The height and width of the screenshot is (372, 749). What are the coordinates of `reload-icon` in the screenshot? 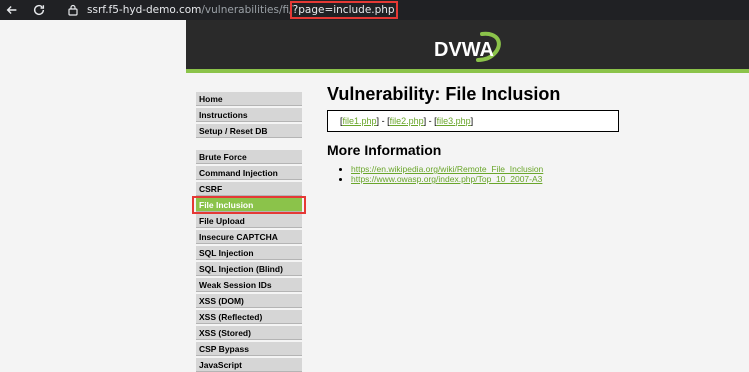 It's located at (39, 10).